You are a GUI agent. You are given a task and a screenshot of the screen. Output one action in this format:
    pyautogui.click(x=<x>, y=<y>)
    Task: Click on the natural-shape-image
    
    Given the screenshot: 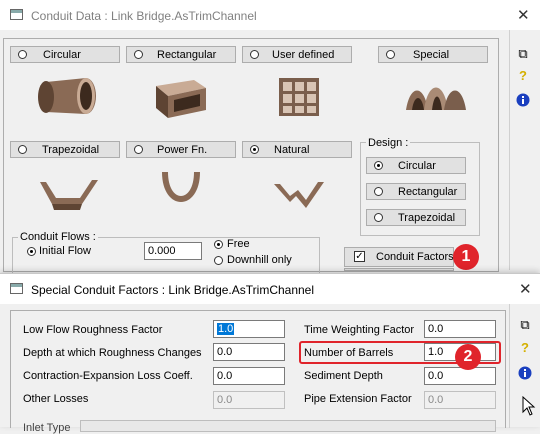 What is the action you would take?
    pyautogui.click(x=299, y=195)
    